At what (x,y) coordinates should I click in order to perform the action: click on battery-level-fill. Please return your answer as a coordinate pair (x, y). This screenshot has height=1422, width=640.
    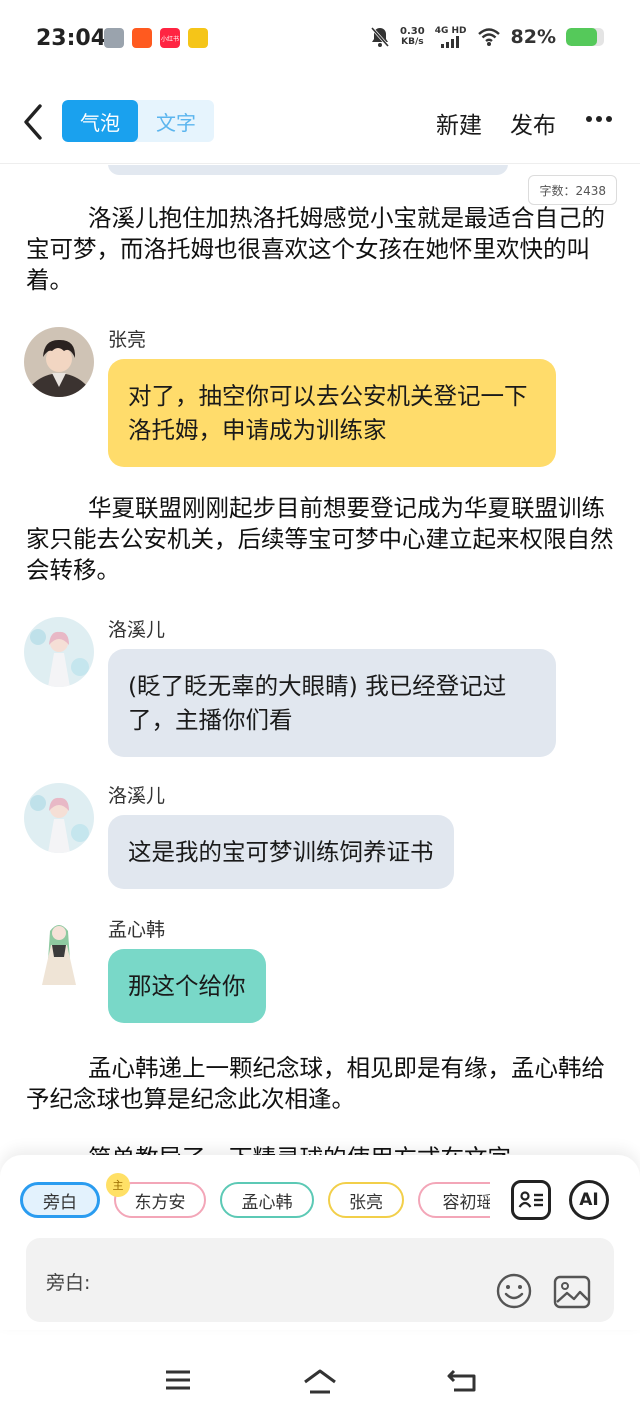
    Looking at the image, I should click on (582, 37).